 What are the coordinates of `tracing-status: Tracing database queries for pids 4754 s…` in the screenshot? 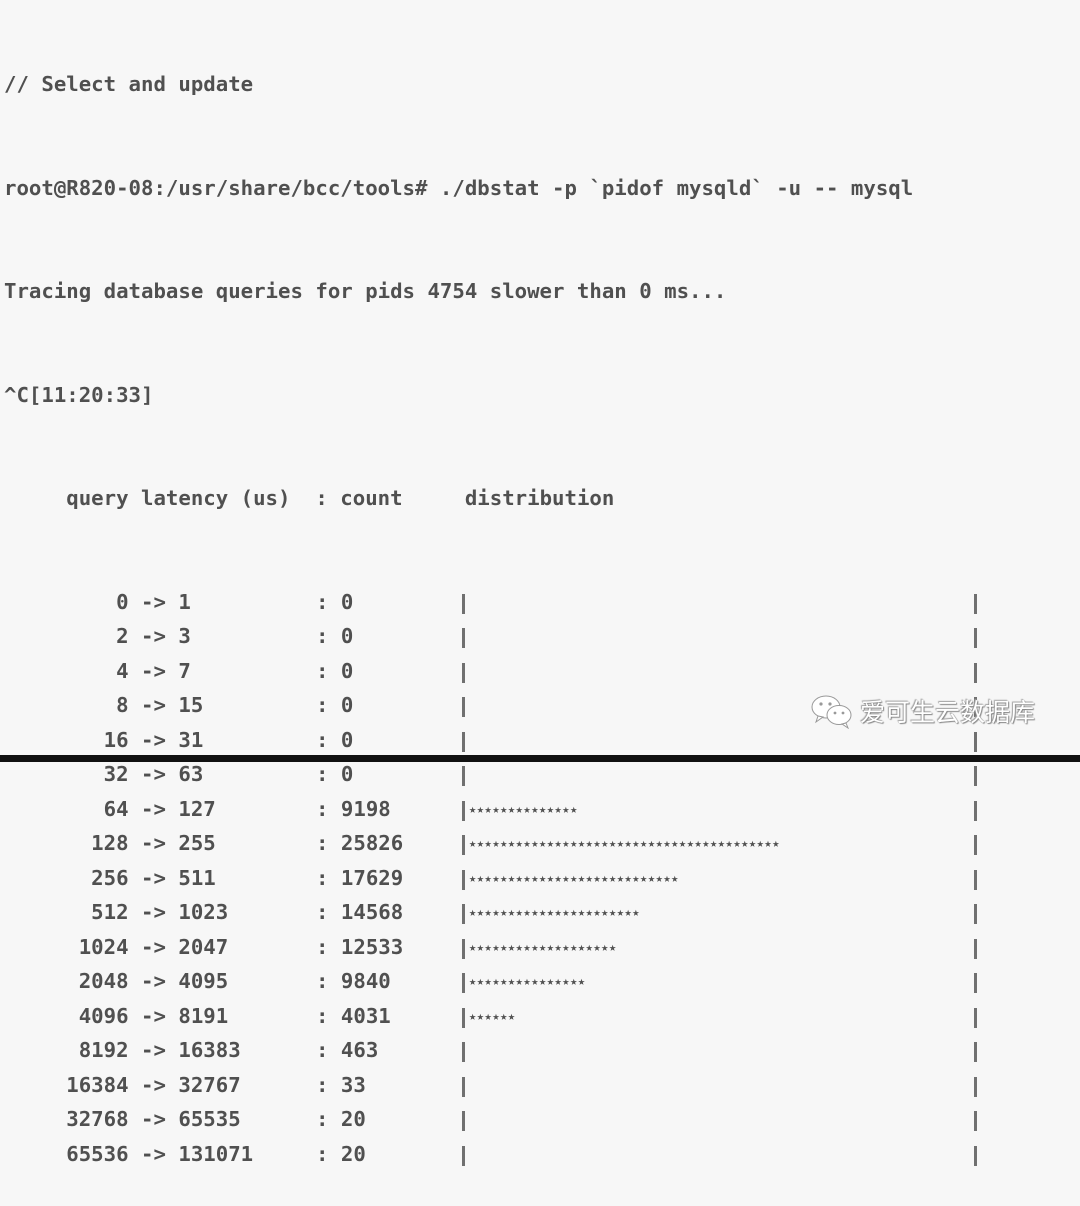 It's located at (365, 291).